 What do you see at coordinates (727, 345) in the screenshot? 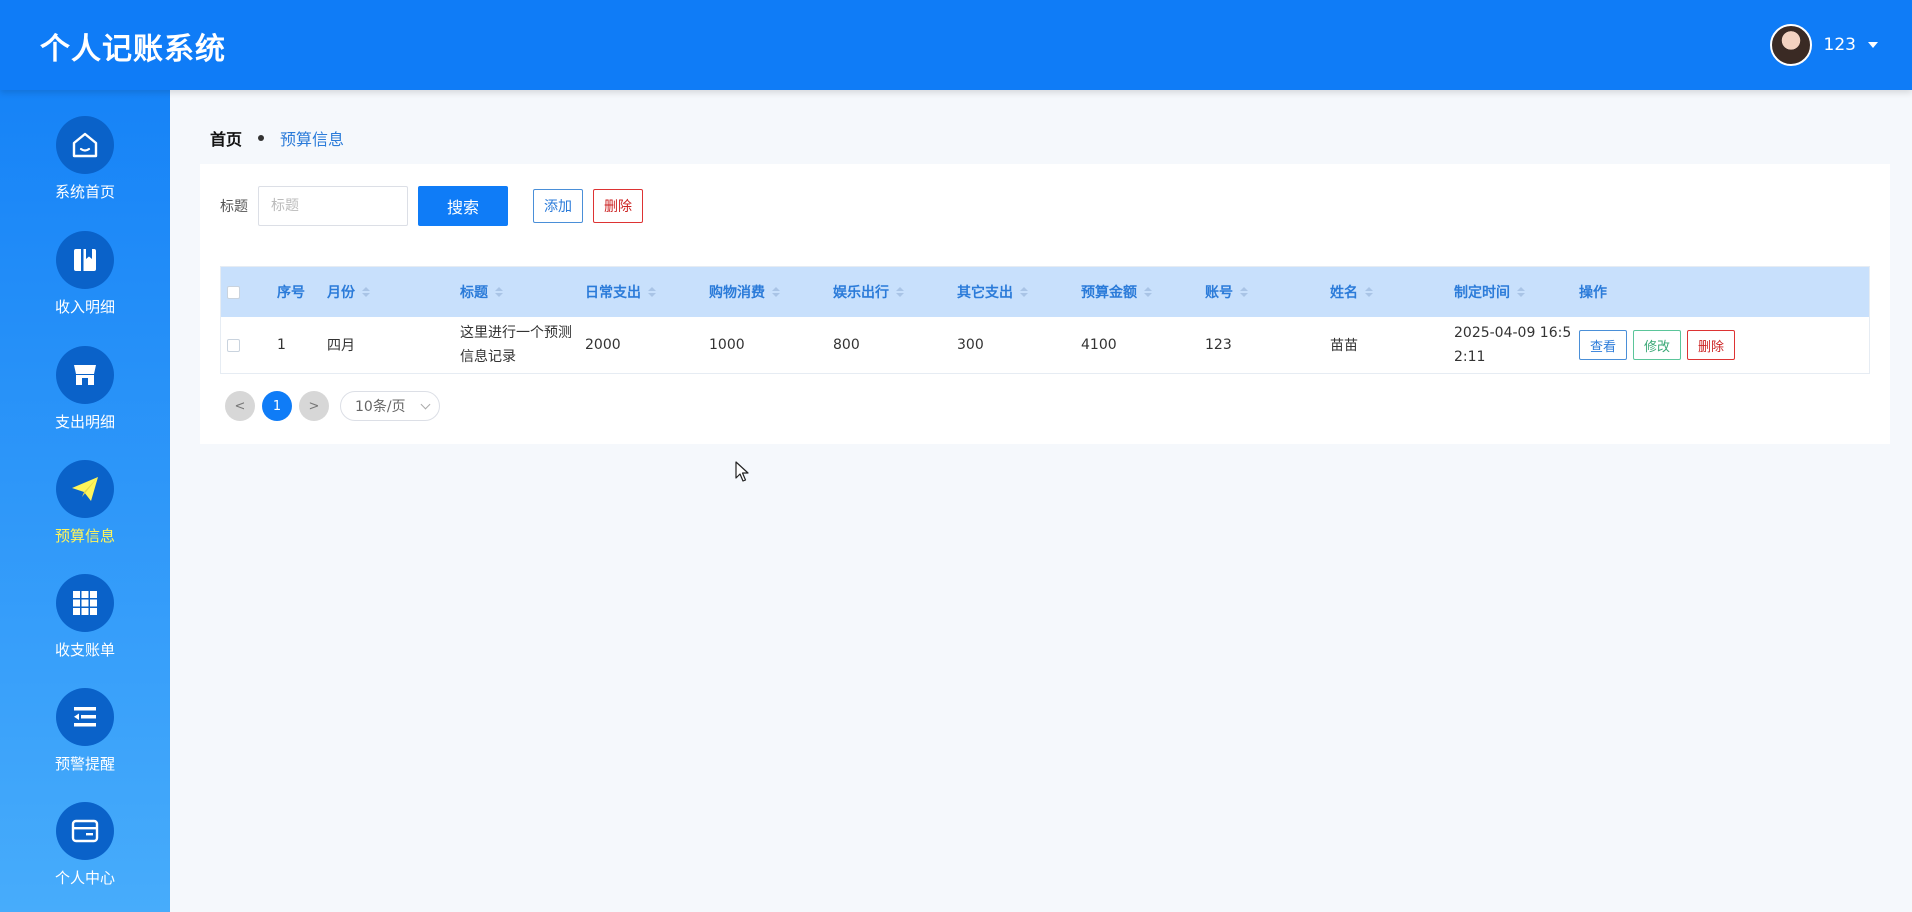
I see `cell-shopping: 1000` at bounding box center [727, 345].